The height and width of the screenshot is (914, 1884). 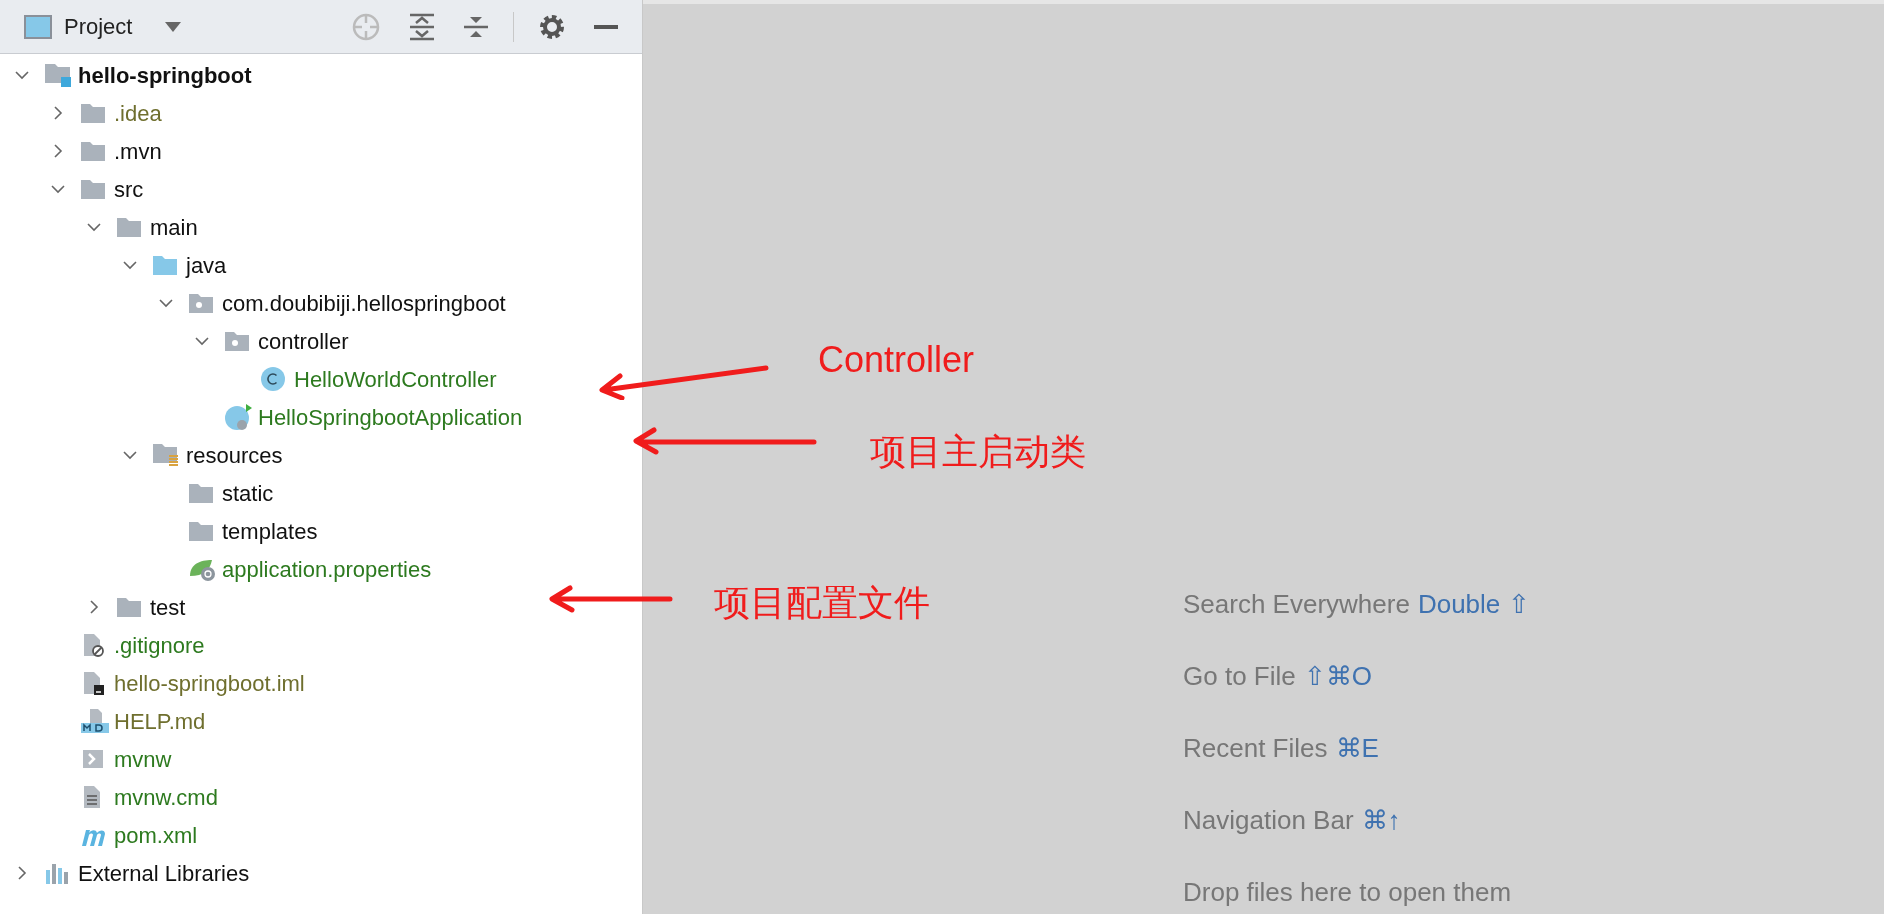 What do you see at coordinates (166, 797) in the screenshot?
I see `tree-item: mvnw.cmd` at bounding box center [166, 797].